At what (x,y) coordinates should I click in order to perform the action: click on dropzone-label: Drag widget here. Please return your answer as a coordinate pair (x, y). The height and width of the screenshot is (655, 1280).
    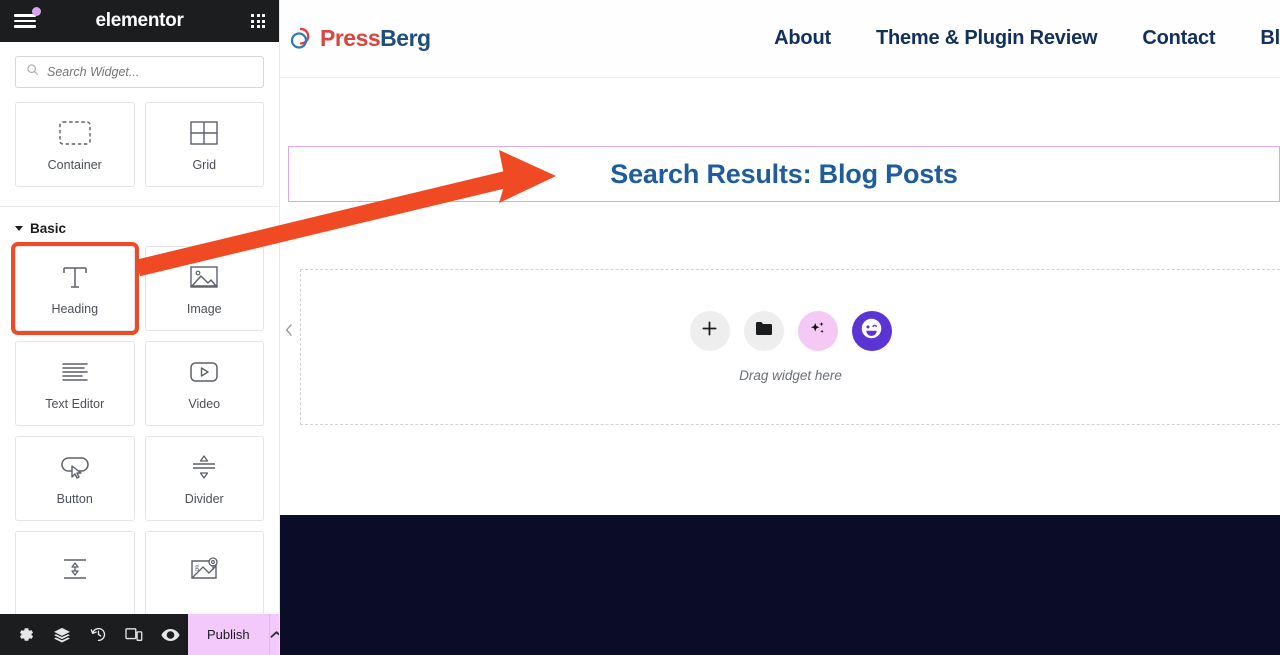
    Looking at the image, I should click on (790, 375).